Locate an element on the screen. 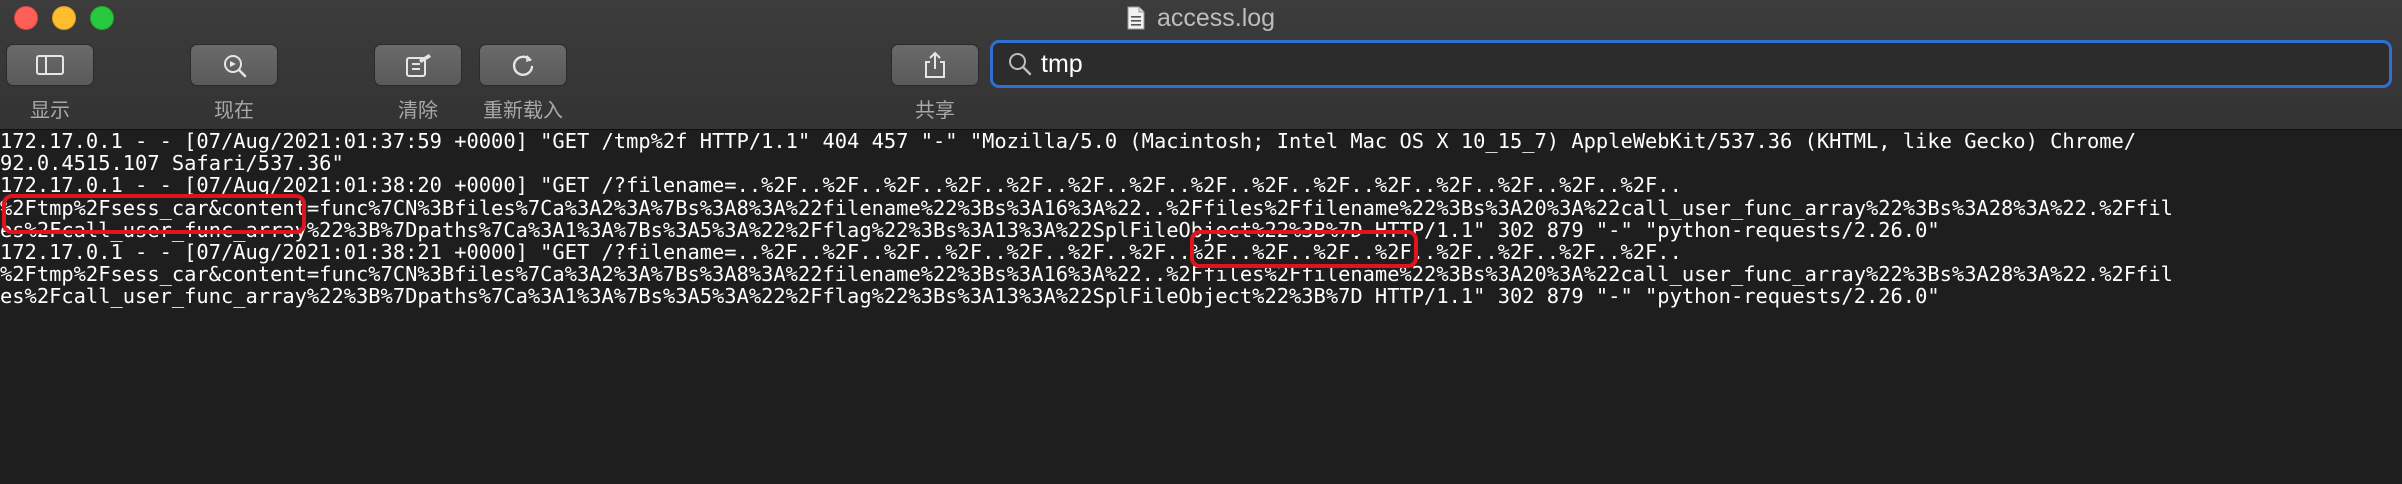 Image resolution: width=2402 pixels, height=484 pixels. toolbar-show-group: 显示 is located at coordinates (50, 83).